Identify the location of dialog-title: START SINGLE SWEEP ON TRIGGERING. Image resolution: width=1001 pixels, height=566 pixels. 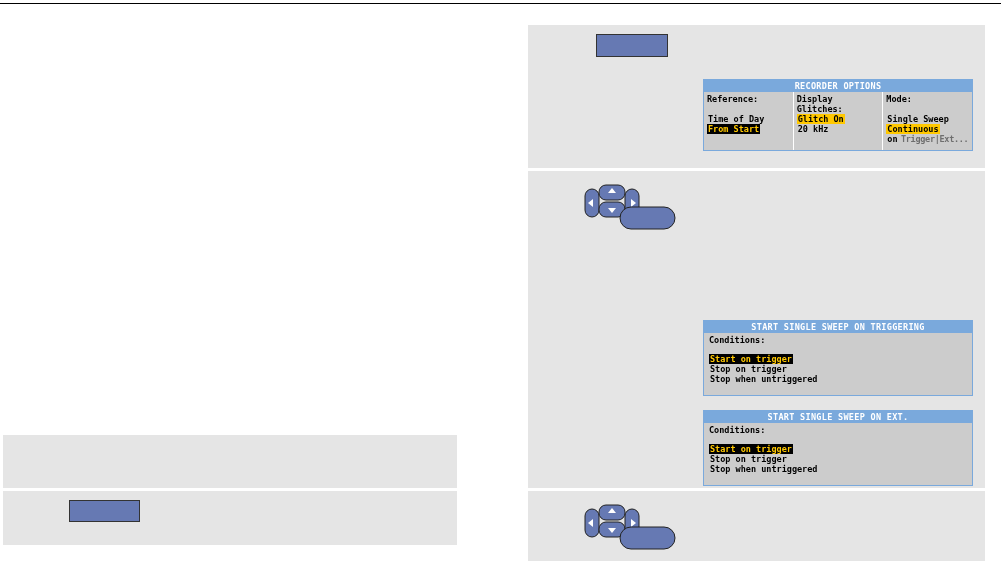
(838, 327).